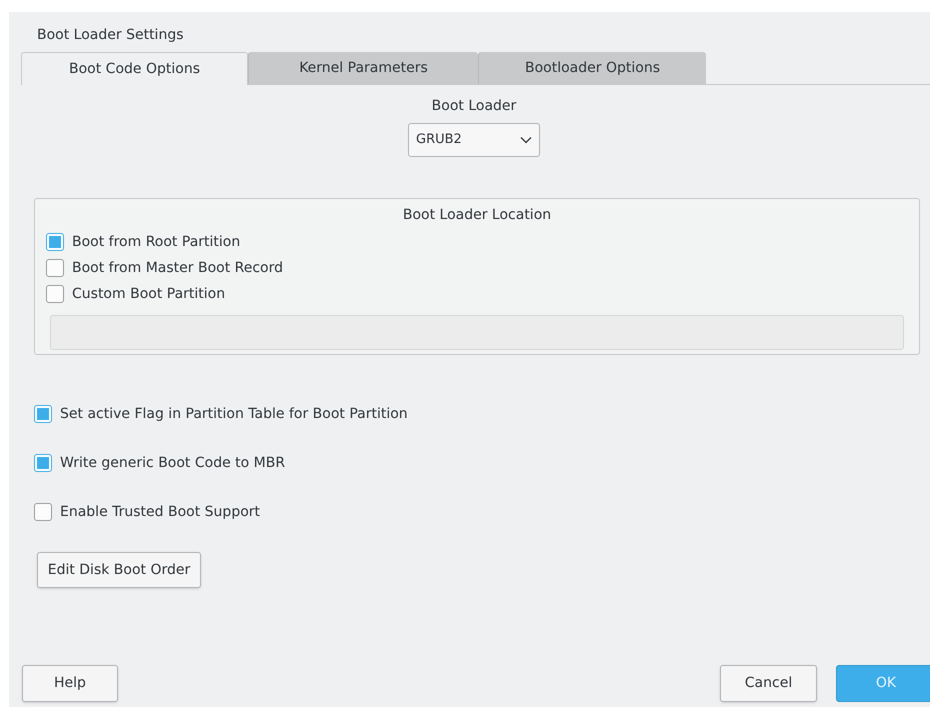 This screenshot has height=707, width=930. I want to click on checkbox-label: Custom Boot Partition, so click(149, 294).